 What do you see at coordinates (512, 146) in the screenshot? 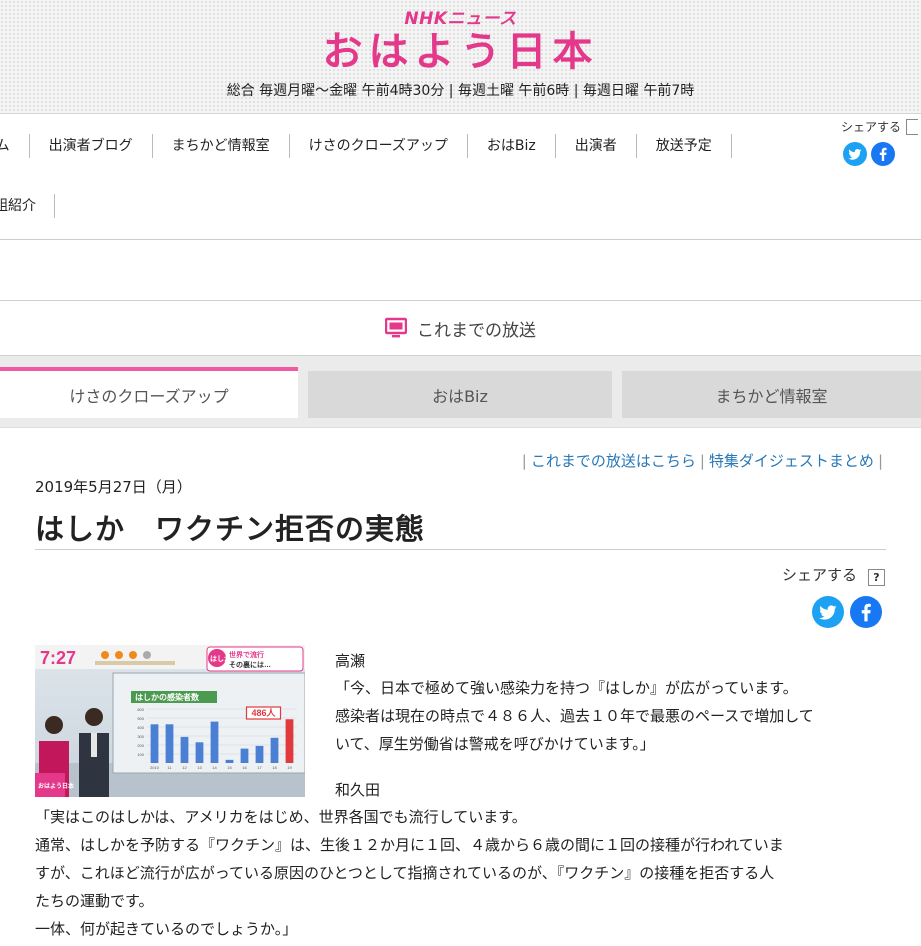
I see `nav-item-ohabiz: おはBiz` at bounding box center [512, 146].